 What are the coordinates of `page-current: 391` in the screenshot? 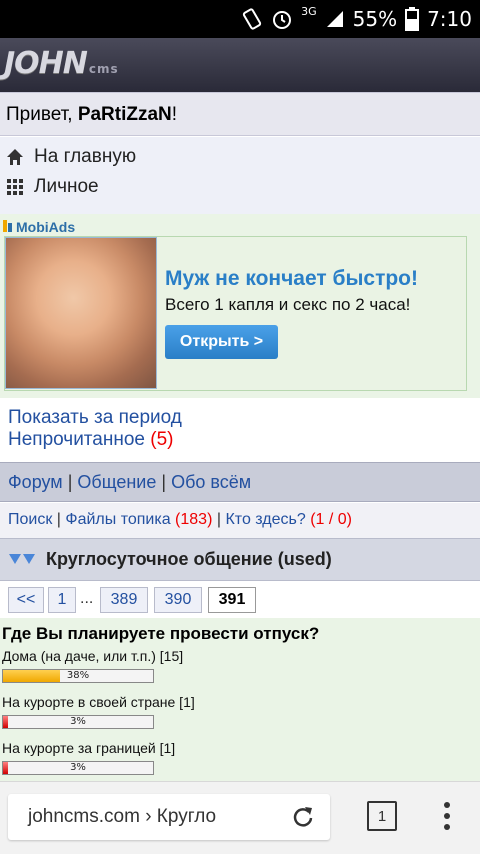 It's located at (232, 600).